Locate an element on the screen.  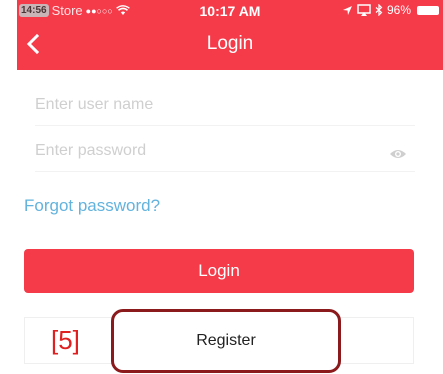
nav-bar: Login is located at coordinates (230, 46).